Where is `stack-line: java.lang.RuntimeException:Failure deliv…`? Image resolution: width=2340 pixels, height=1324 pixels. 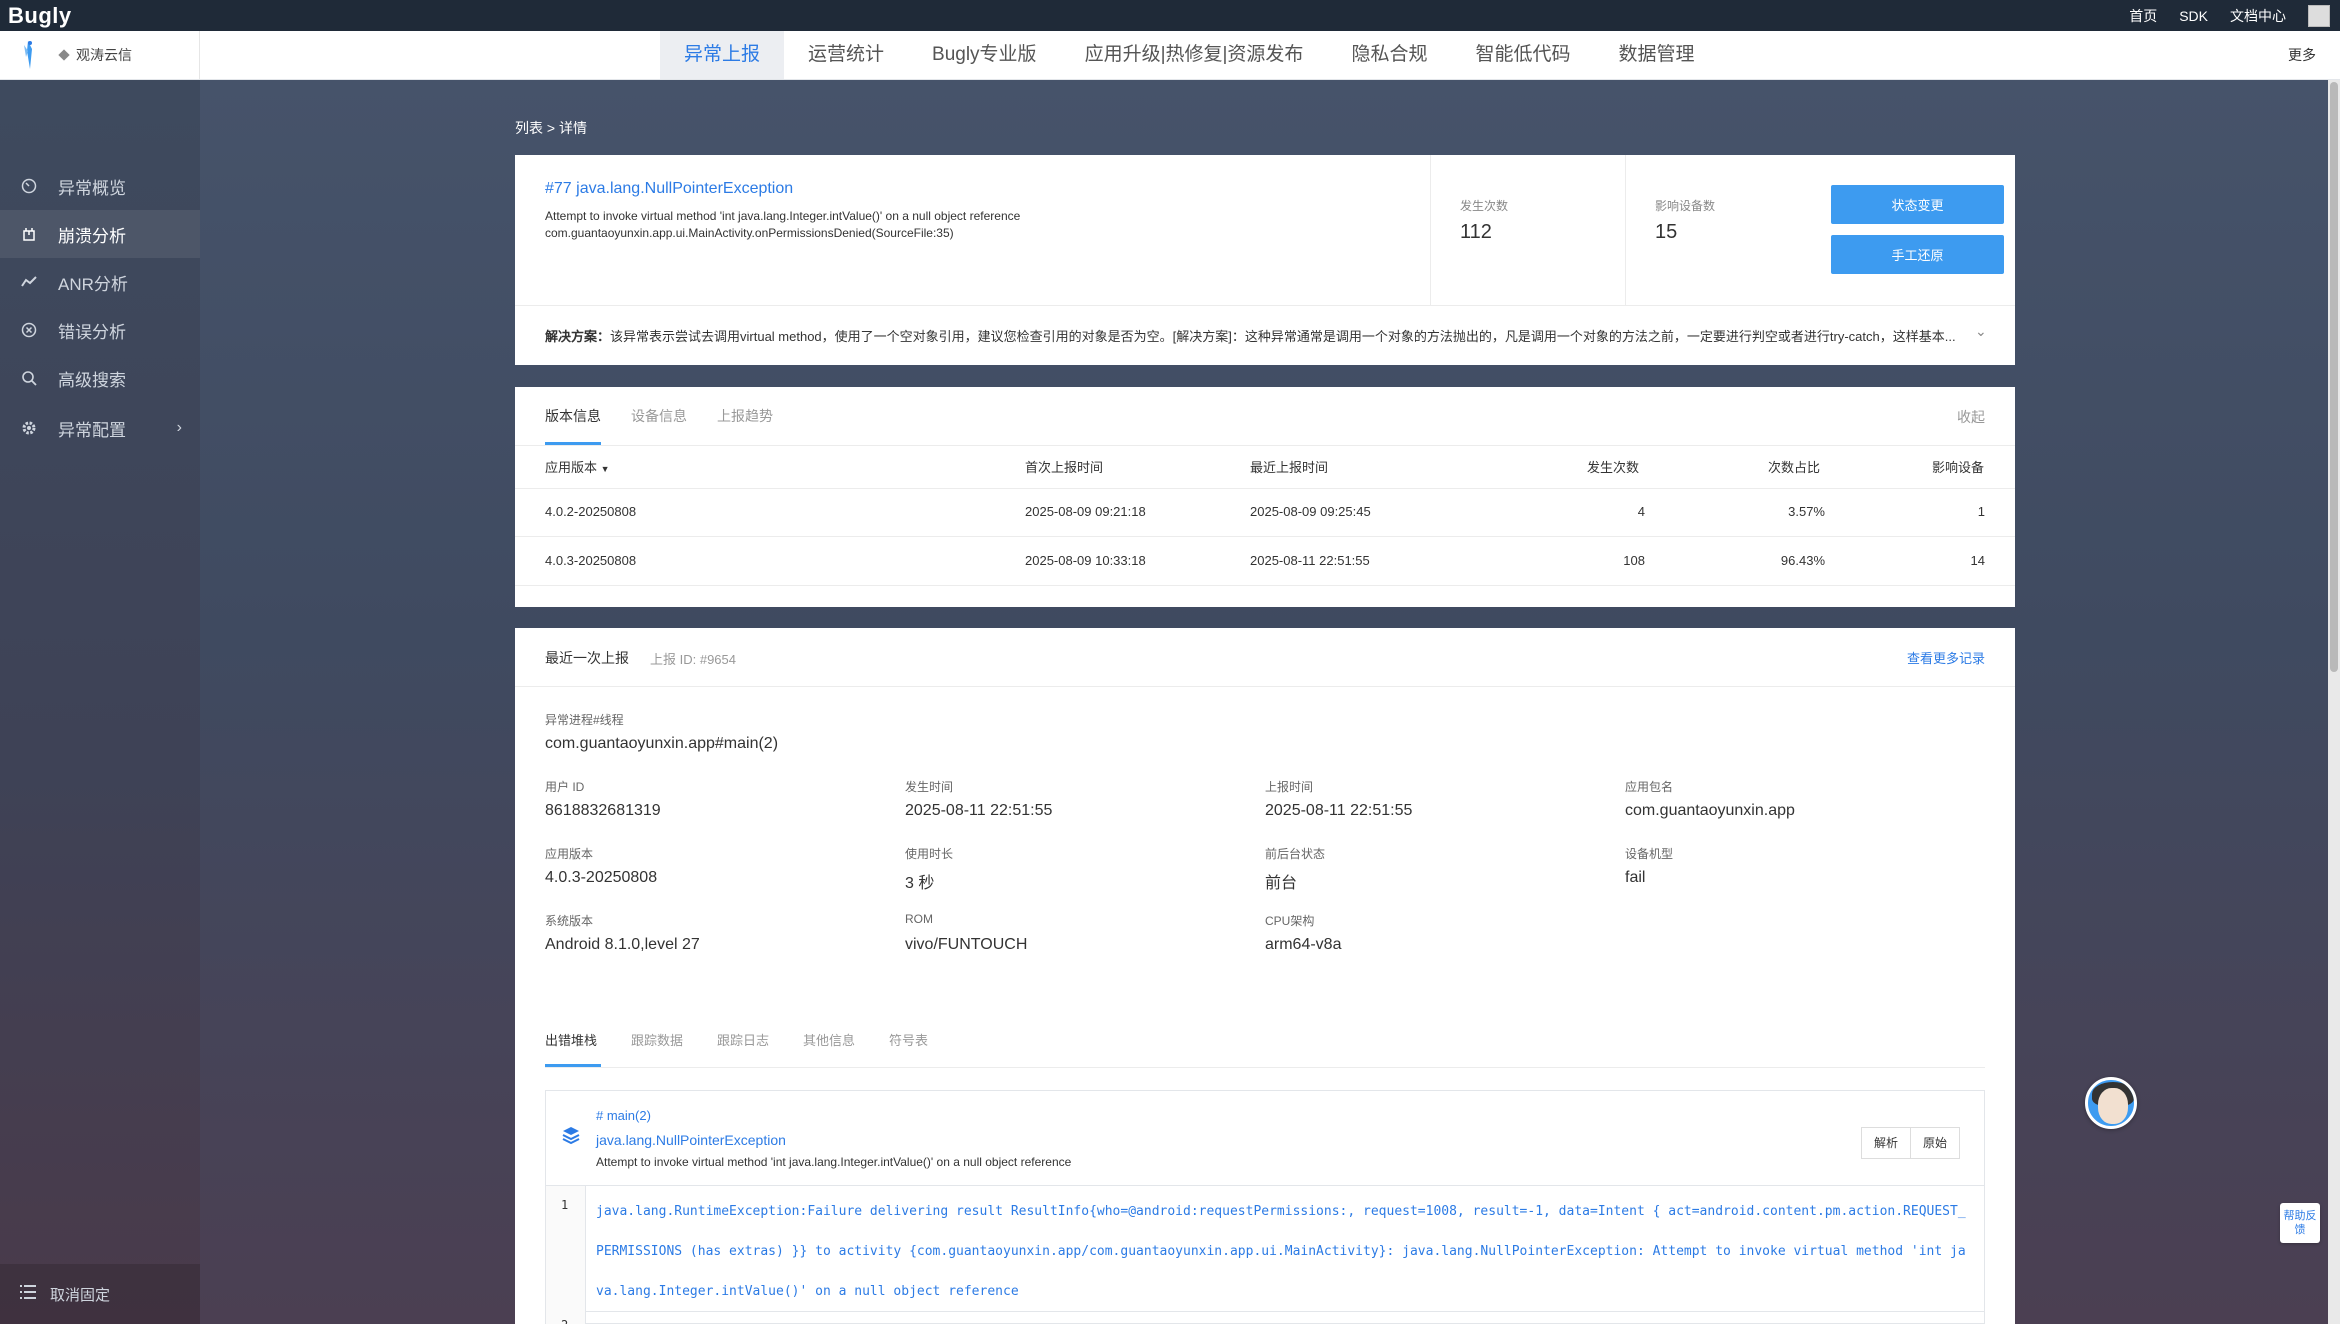
stack-line: java.lang.RuntimeException:Failure deliv… is located at coordinates (1281, 1252).